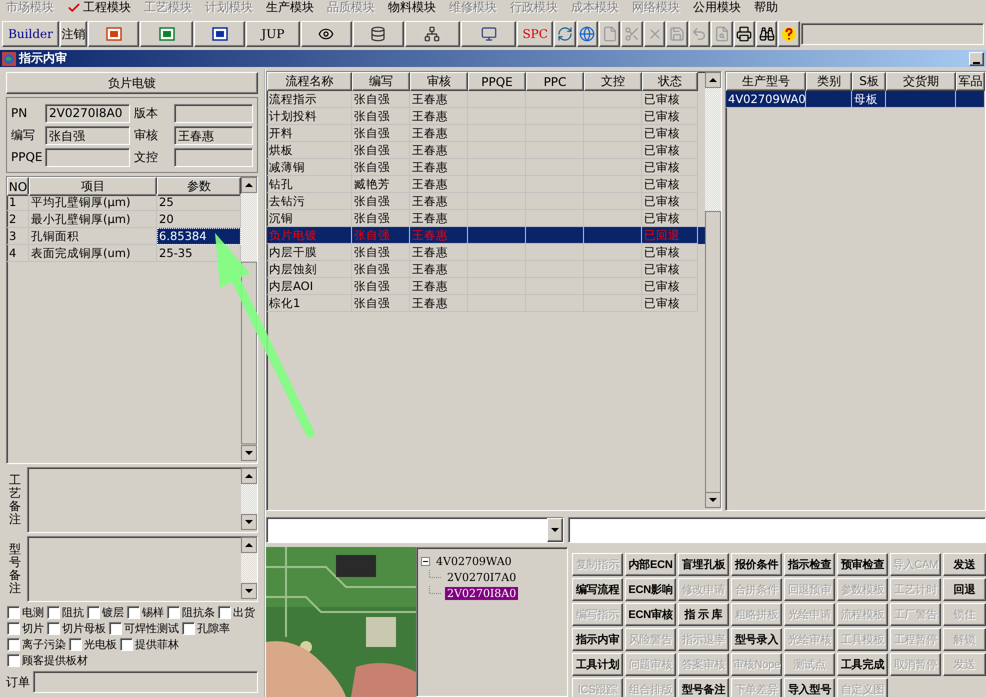  What do you see at coordinates (30, 34) in the screenshot?
I see `toolbar-button: Builder` at bounding box center [30, 34].